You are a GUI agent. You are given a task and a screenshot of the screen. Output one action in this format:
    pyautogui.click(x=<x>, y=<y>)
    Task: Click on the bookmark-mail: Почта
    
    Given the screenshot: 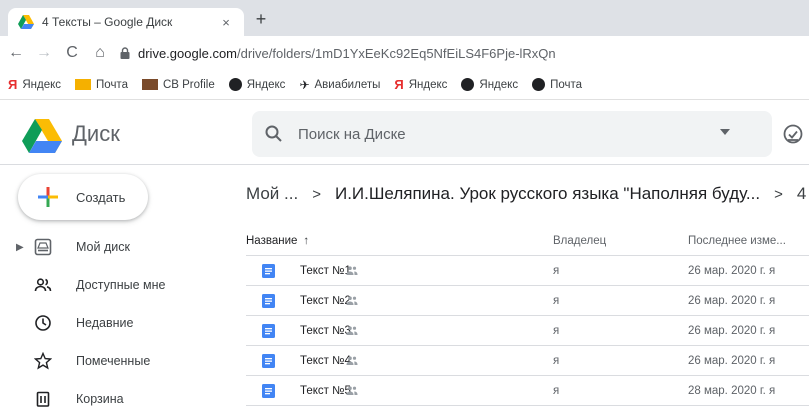 What is the action you would take?
    pyautogui.click(x=101, y=85)
    